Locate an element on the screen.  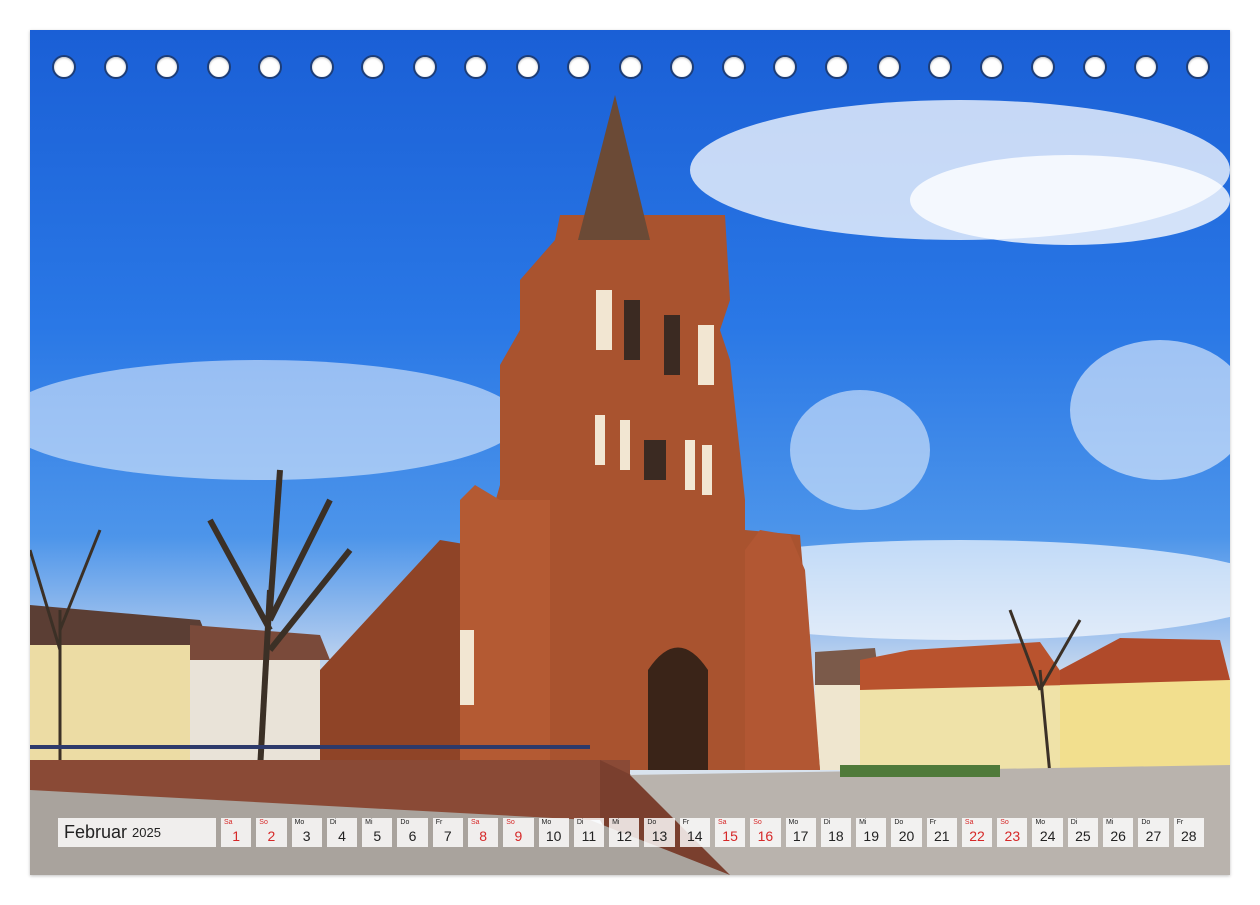
day-cell: Mo 17 is located at coordinates (800, 832).